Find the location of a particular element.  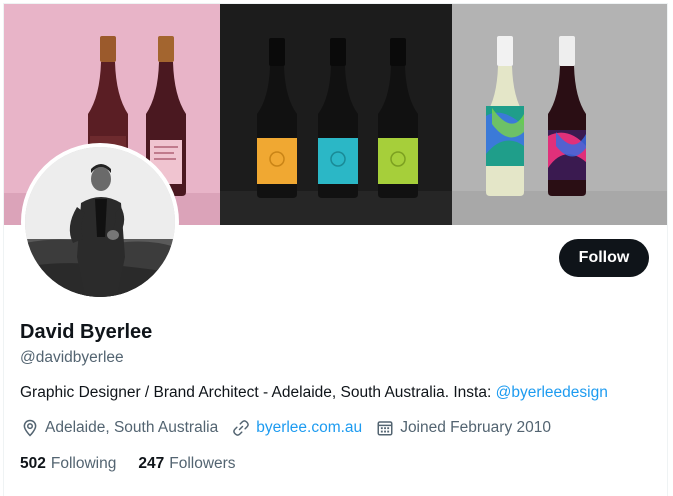

joined-item: Joined February 2010 is located at coordinates (463, 428).